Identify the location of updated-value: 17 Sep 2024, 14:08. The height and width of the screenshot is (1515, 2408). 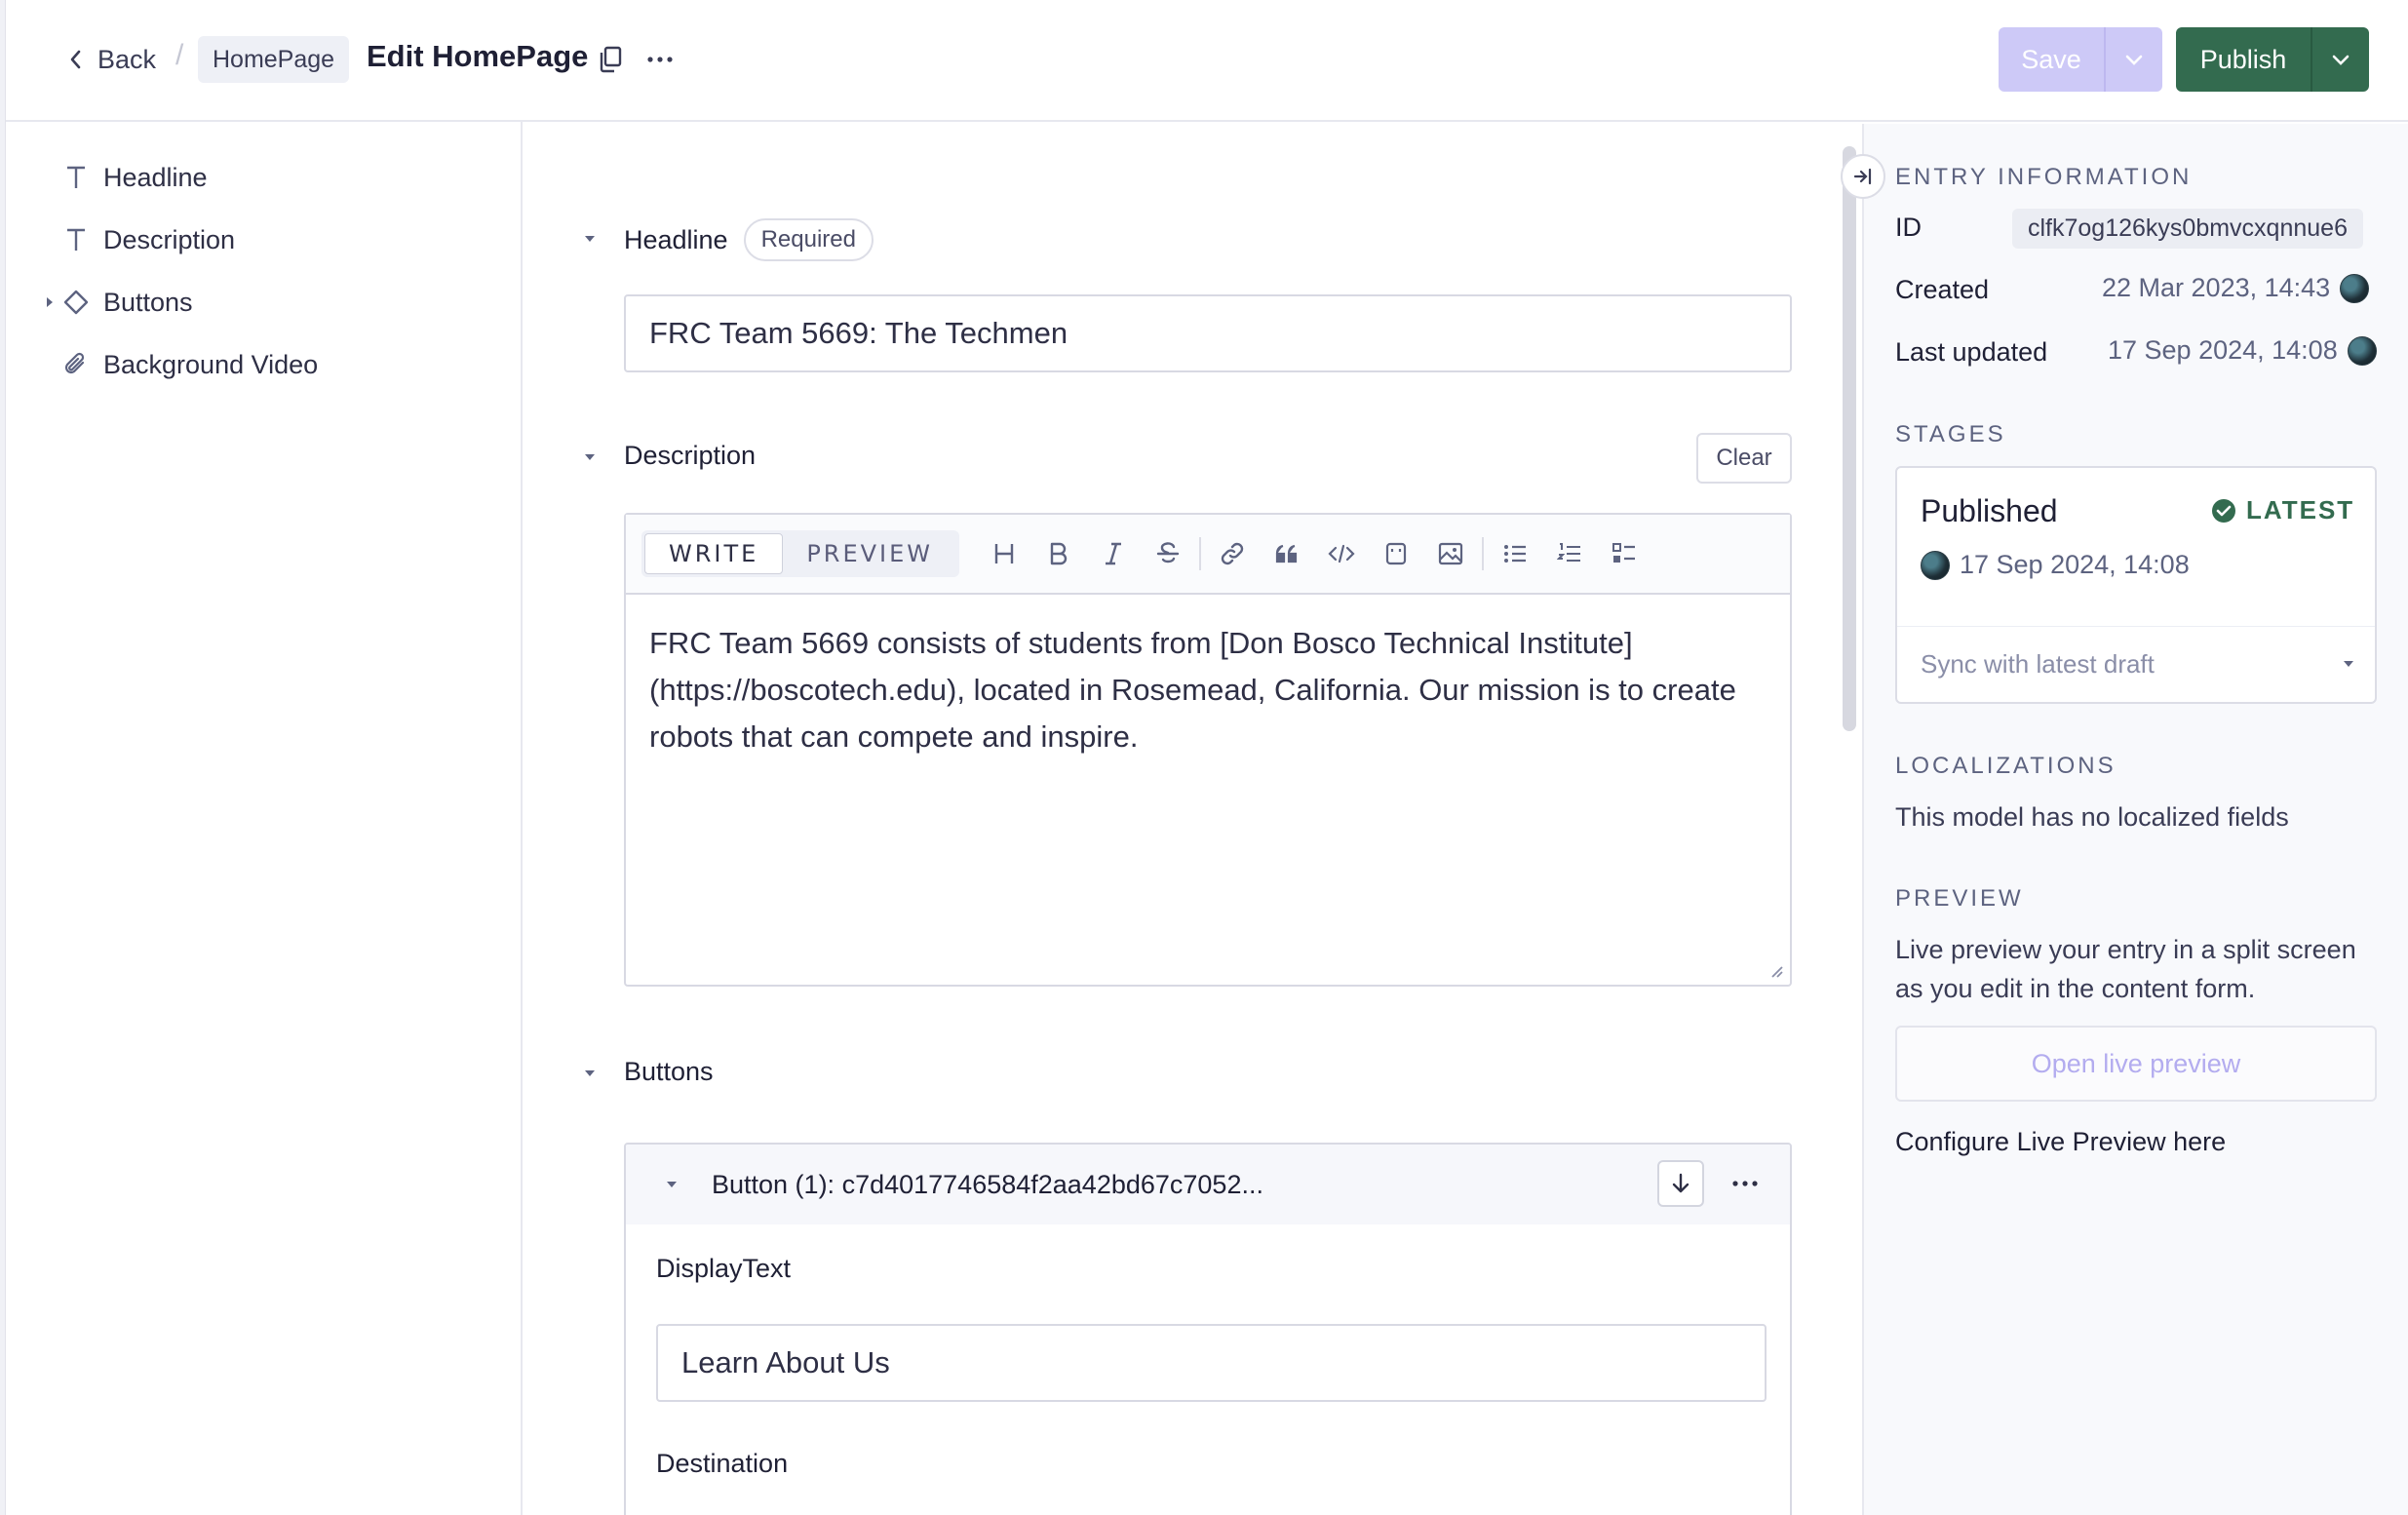
(2223, 350).